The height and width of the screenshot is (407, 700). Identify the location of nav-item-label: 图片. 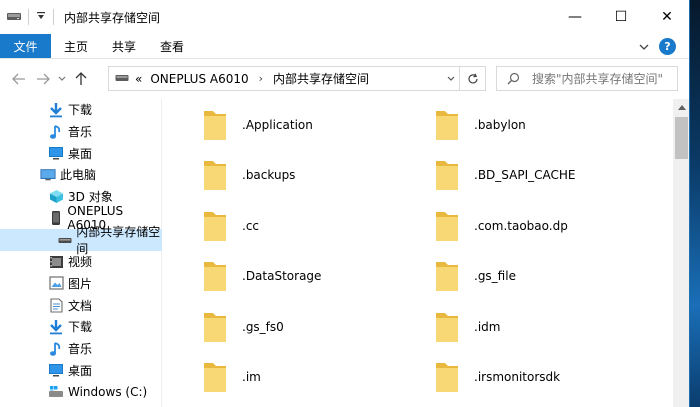
(80, 283).